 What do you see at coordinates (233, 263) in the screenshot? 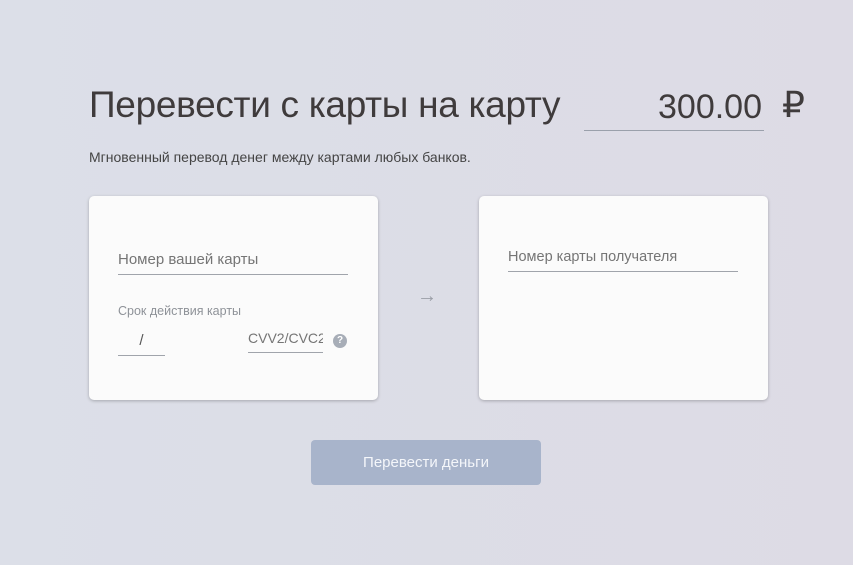
I see `sender-card-number-input` at bounding box center [233, 263].